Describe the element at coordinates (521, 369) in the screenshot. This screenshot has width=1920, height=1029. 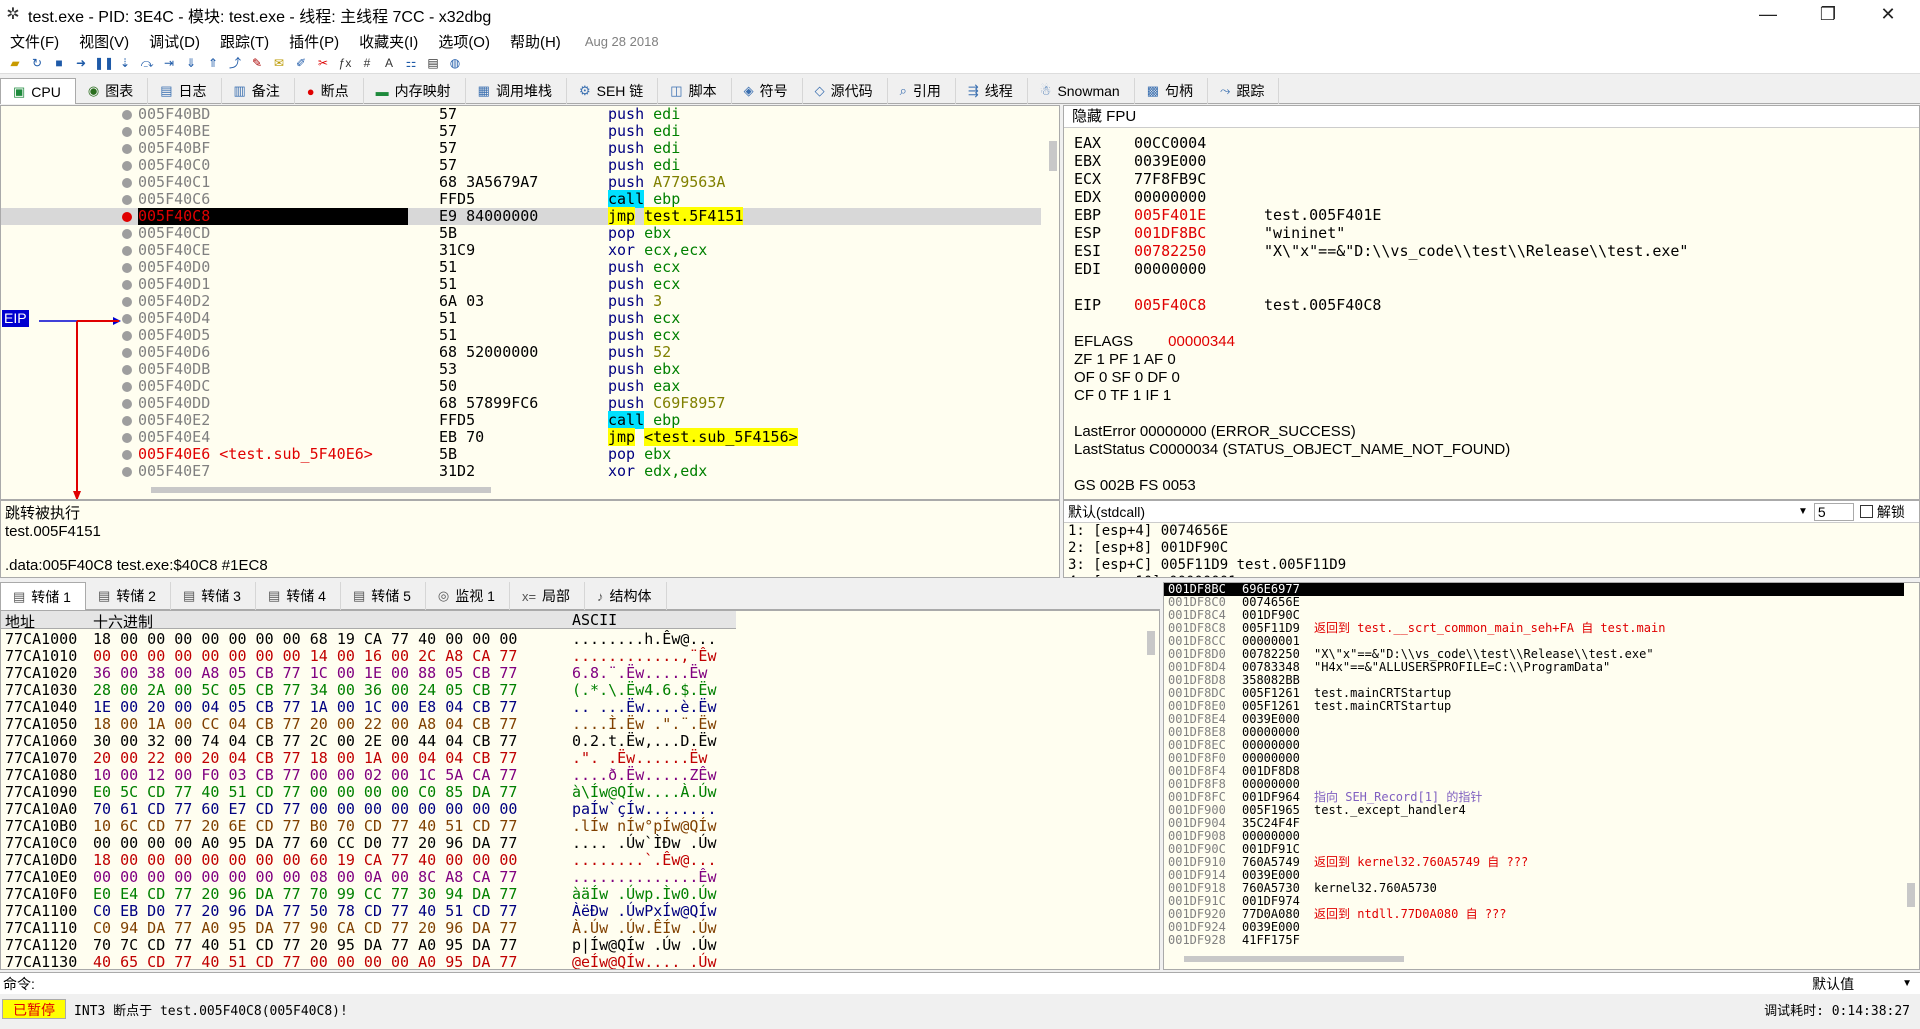
I see `disasm-row: 005F40DB 53 push ebx` at that location.